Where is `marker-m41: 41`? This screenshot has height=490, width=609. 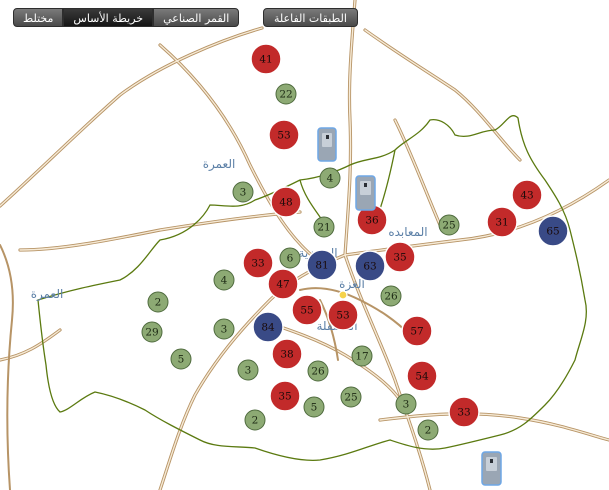
marker-m41: 41 is located at coordinates (266, 59).